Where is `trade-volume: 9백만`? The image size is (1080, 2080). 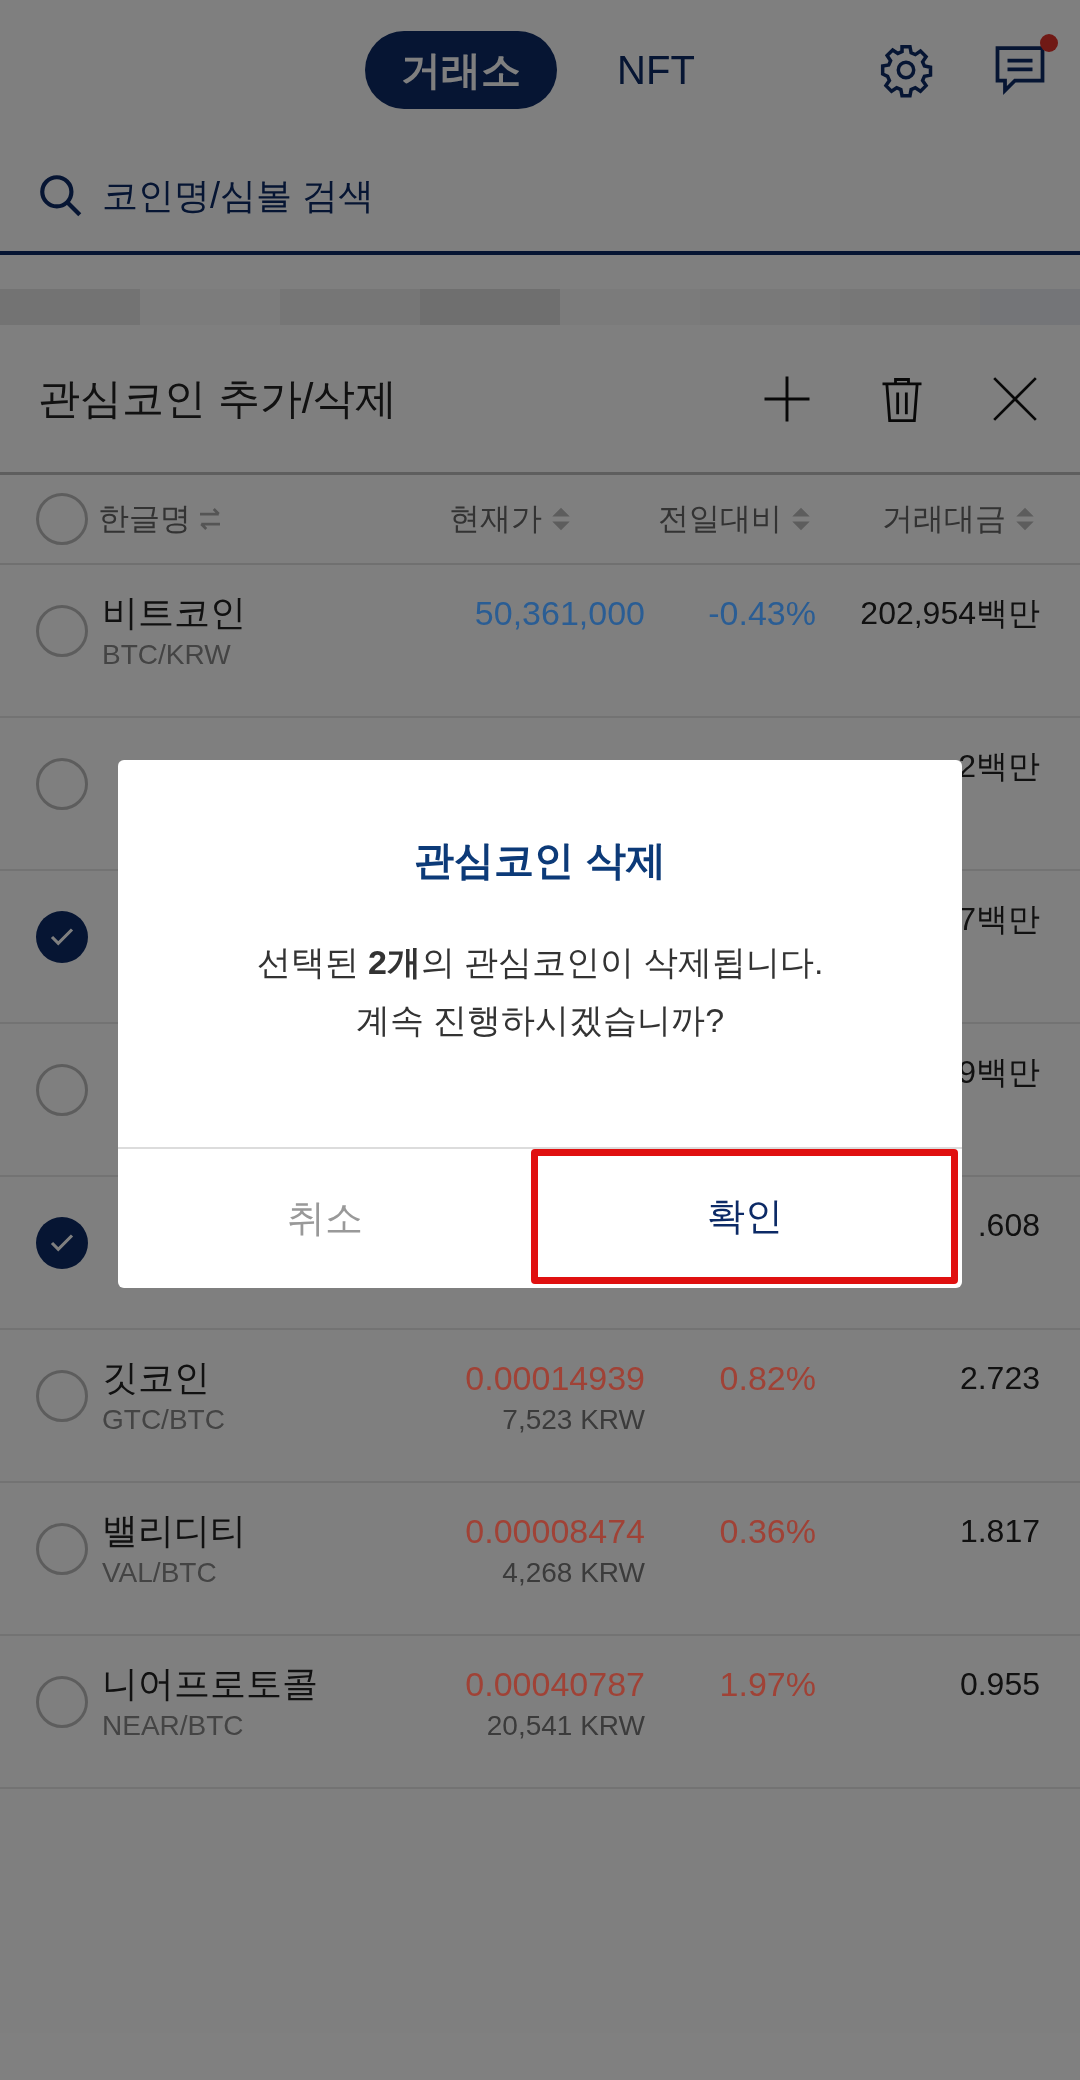
trade-volume: 9백만 is located at coordinates (999, 1072).